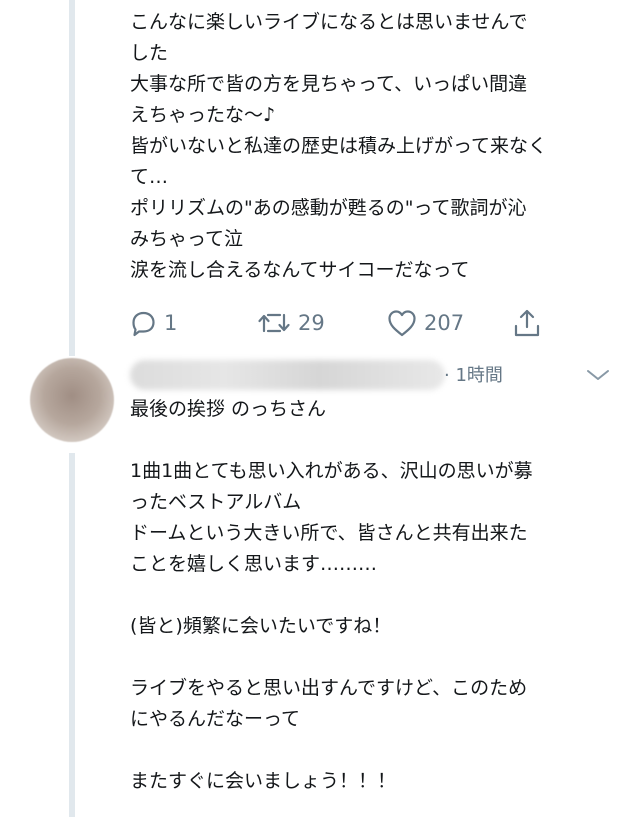 Image resolution: width=635 pixels, height=817 pixels. I want to click on thread-connector-bottom, so click(72, 635).